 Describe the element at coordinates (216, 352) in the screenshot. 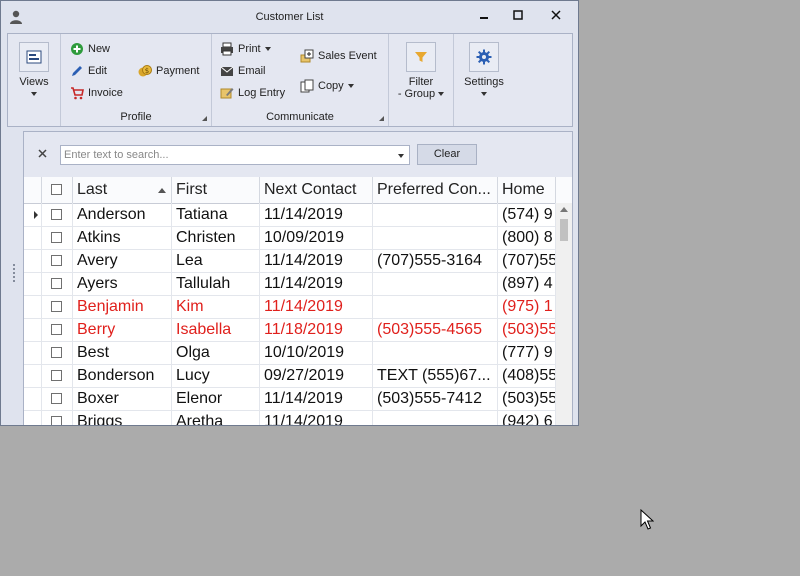

I see `cell-first: Olga` at that location.